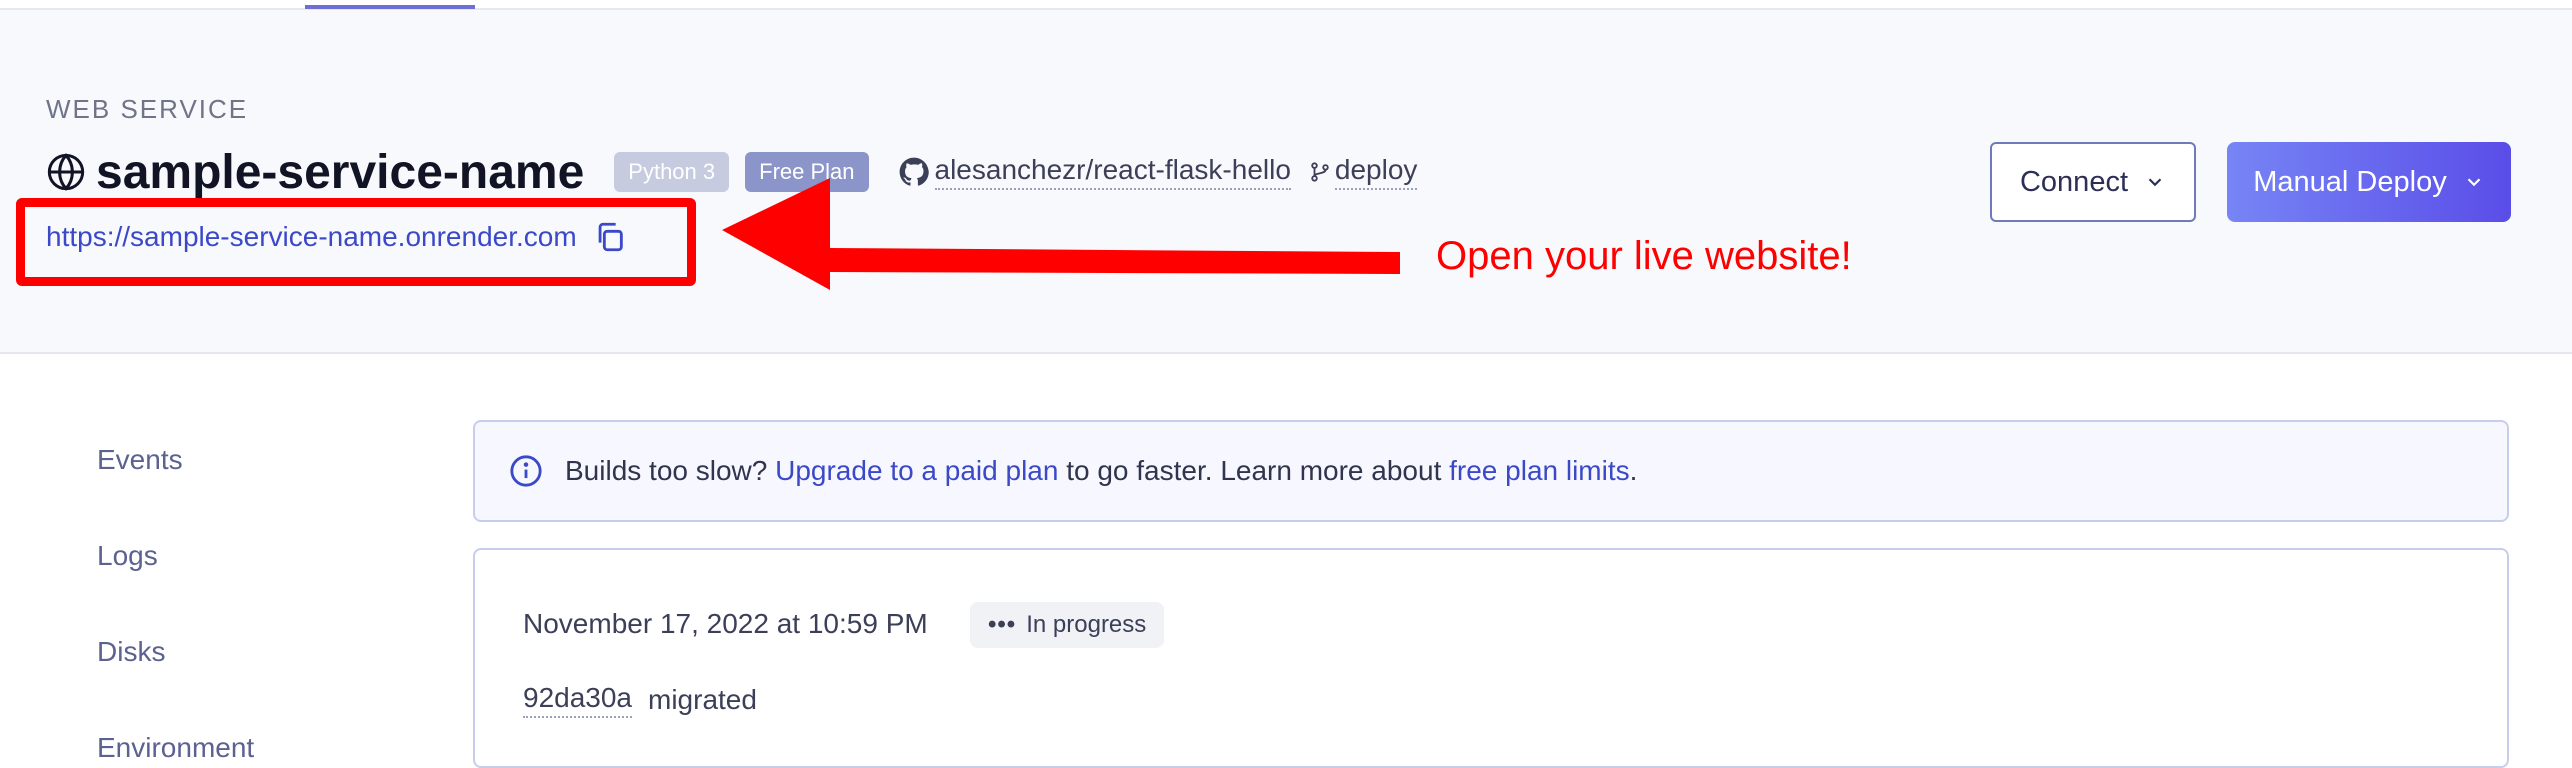 This screenshot has width=2572, height=768. What do you see at coordinates (526, 471) in the screenshot?
I see `info-icon` at bounding box center [526, 471].